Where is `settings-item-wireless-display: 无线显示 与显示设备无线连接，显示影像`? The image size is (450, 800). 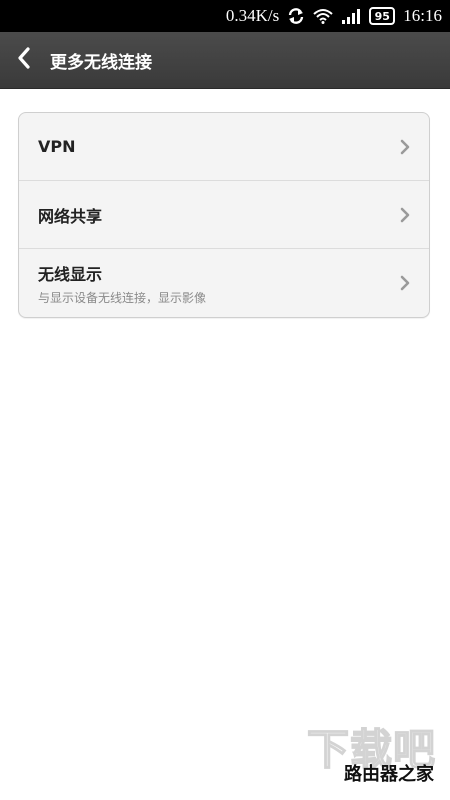
settings-item-wireless-display: 无线显示 与显示设备无线连接，显示影像 is located at coordinates (224, 283).